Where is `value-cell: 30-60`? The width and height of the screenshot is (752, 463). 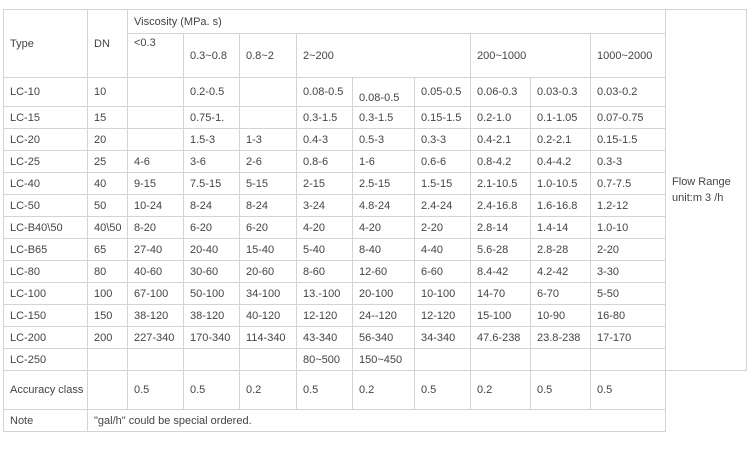
value-cell: 30-60 is located at coordinates (211, 271).